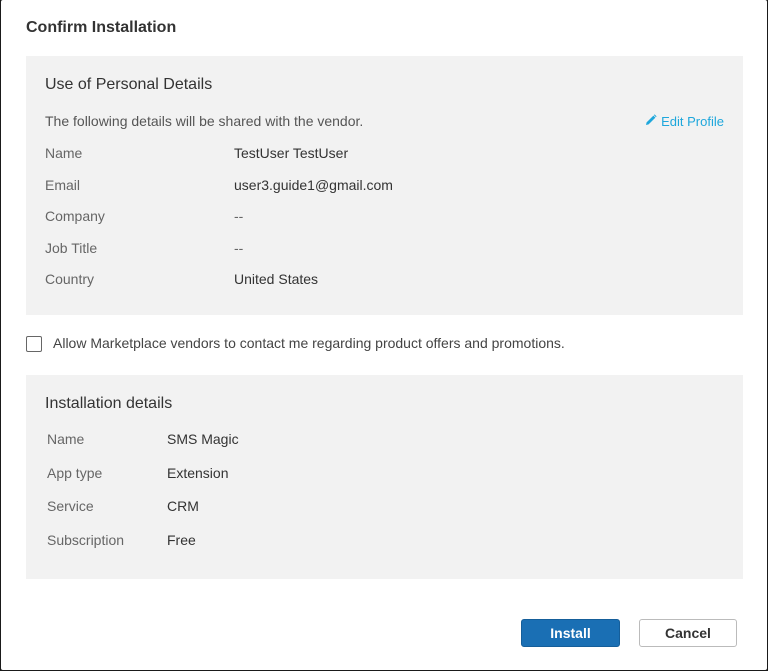 The height and width of the screenshot is (671, 768). What do you see at coordinates (75, 216) in the screenshot?
I see `company-label: Company` at bounding box center [75, 216].